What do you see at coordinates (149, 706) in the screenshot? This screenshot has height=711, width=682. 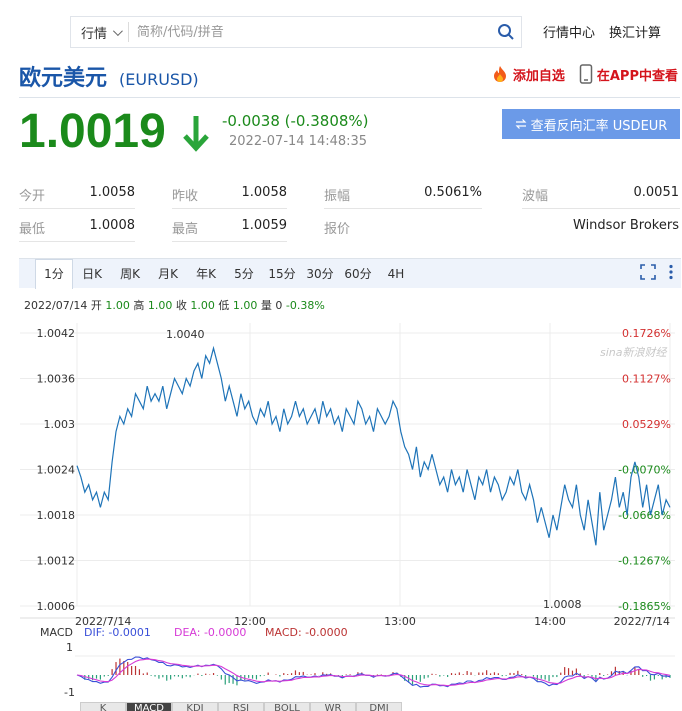 I see `indicator-tab: MACD` at bounding box center [149, 706].